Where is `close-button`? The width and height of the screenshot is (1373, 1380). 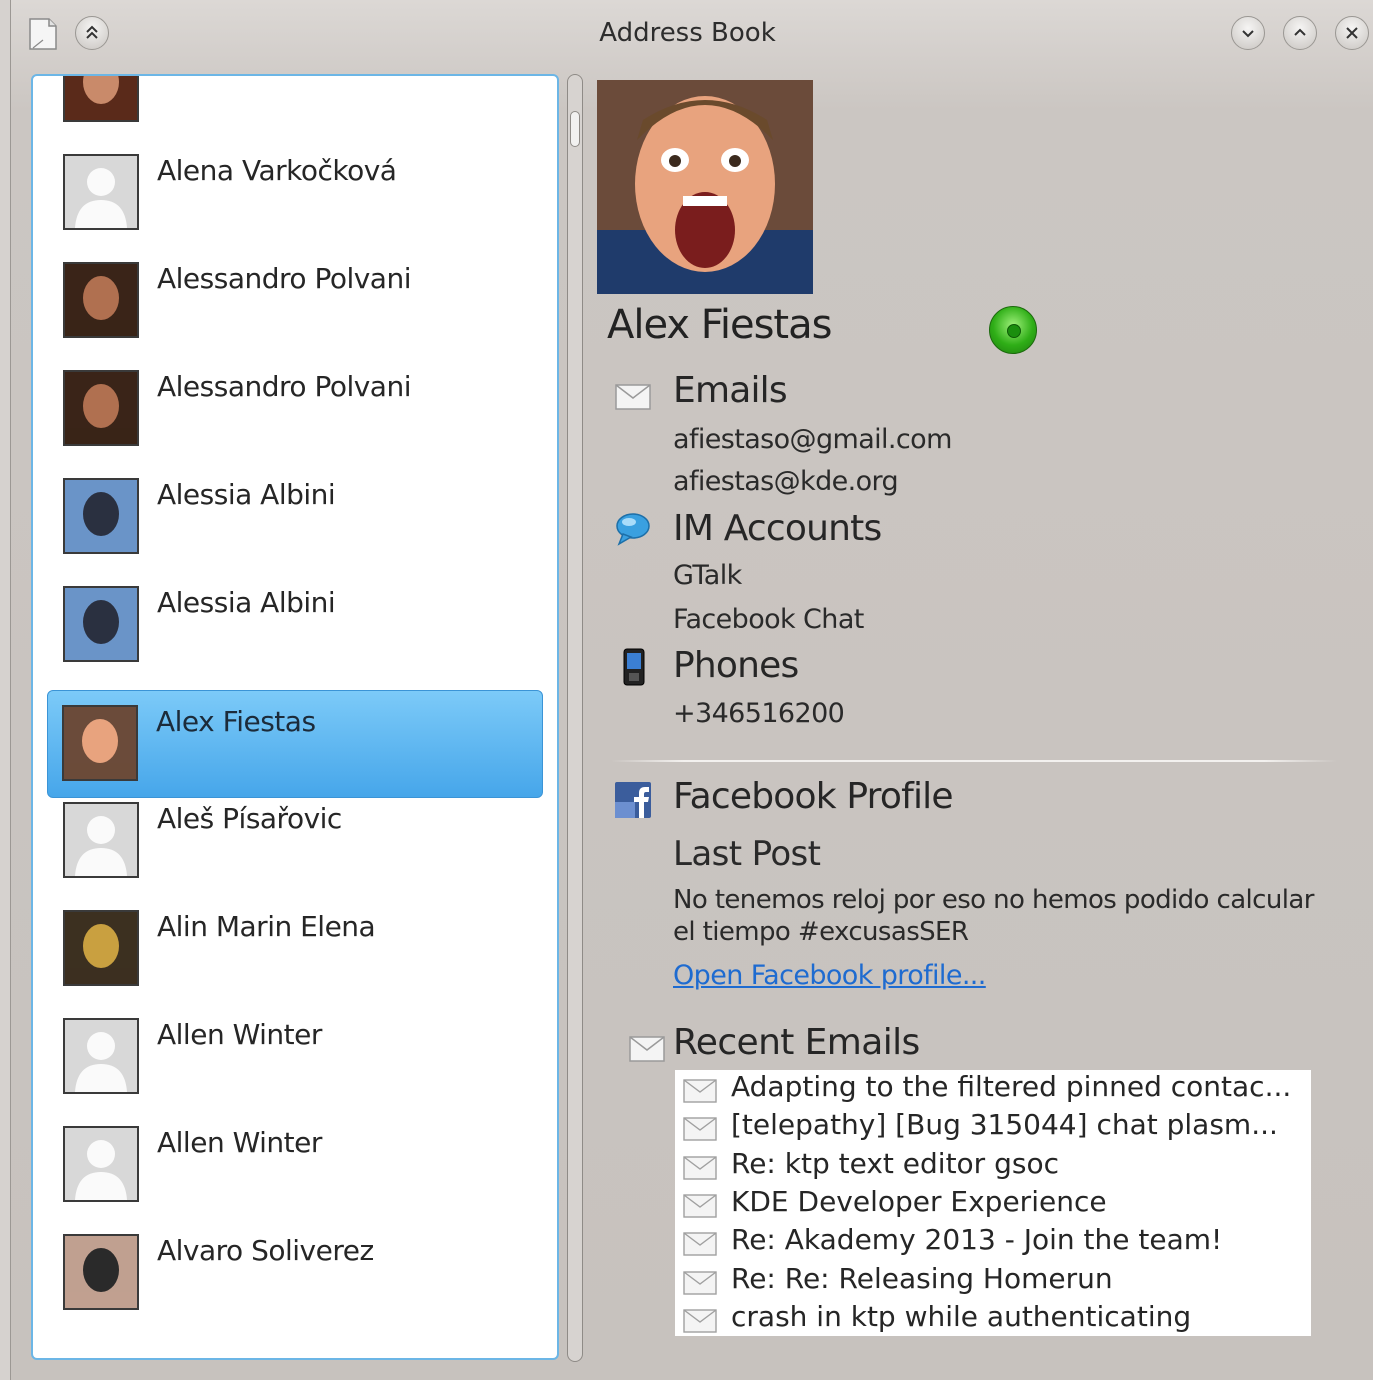 close-button is located at coordinates (1352, 33).